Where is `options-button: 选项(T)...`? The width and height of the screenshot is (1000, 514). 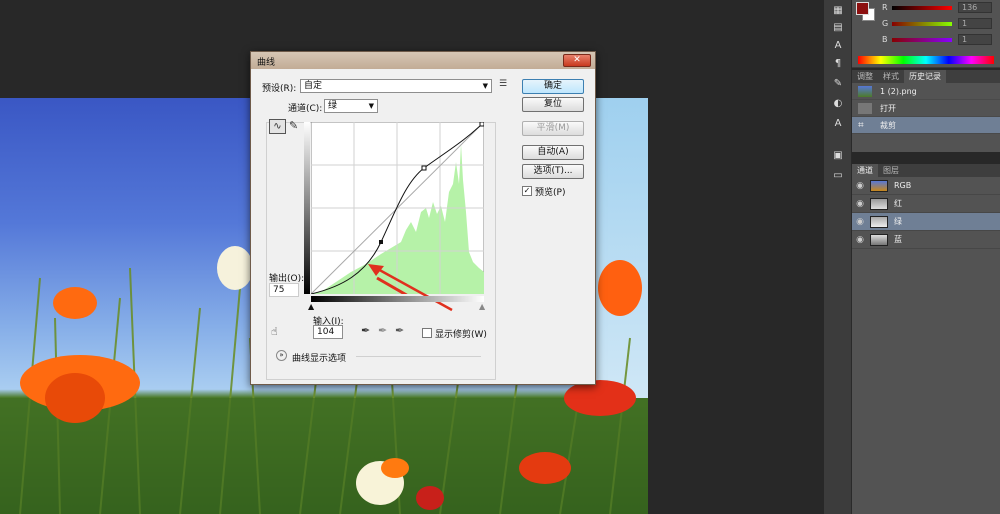
options-button: 选项(T)... is located at coordinates (553, 171).